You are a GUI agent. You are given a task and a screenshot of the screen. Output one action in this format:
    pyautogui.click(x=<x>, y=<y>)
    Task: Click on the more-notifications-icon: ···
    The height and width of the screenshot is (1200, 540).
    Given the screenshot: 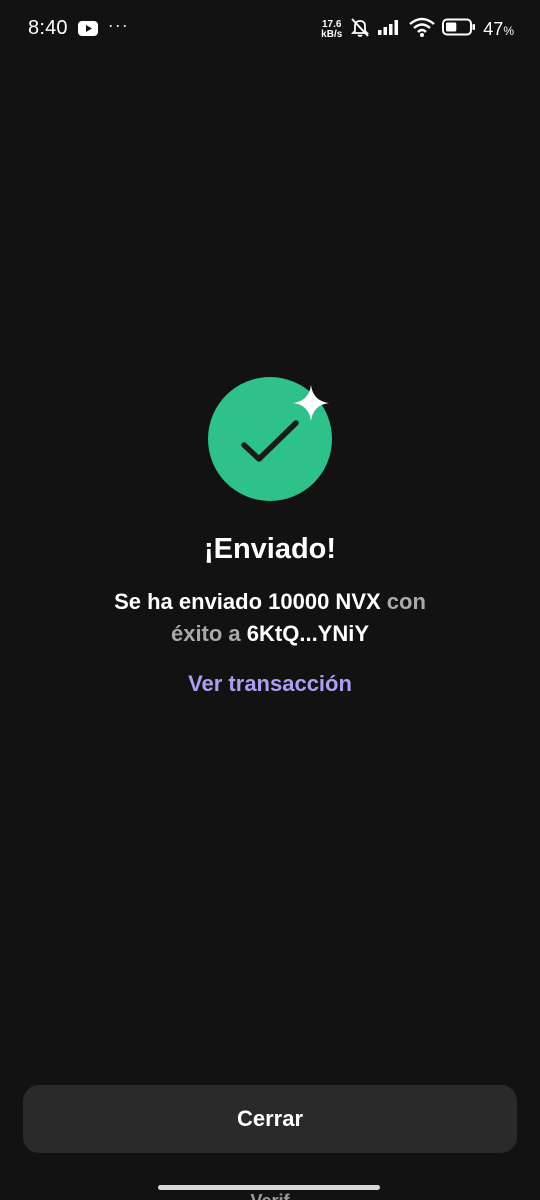 What is the action you would take?
    pyautogui.click(x=118, y=25)
    